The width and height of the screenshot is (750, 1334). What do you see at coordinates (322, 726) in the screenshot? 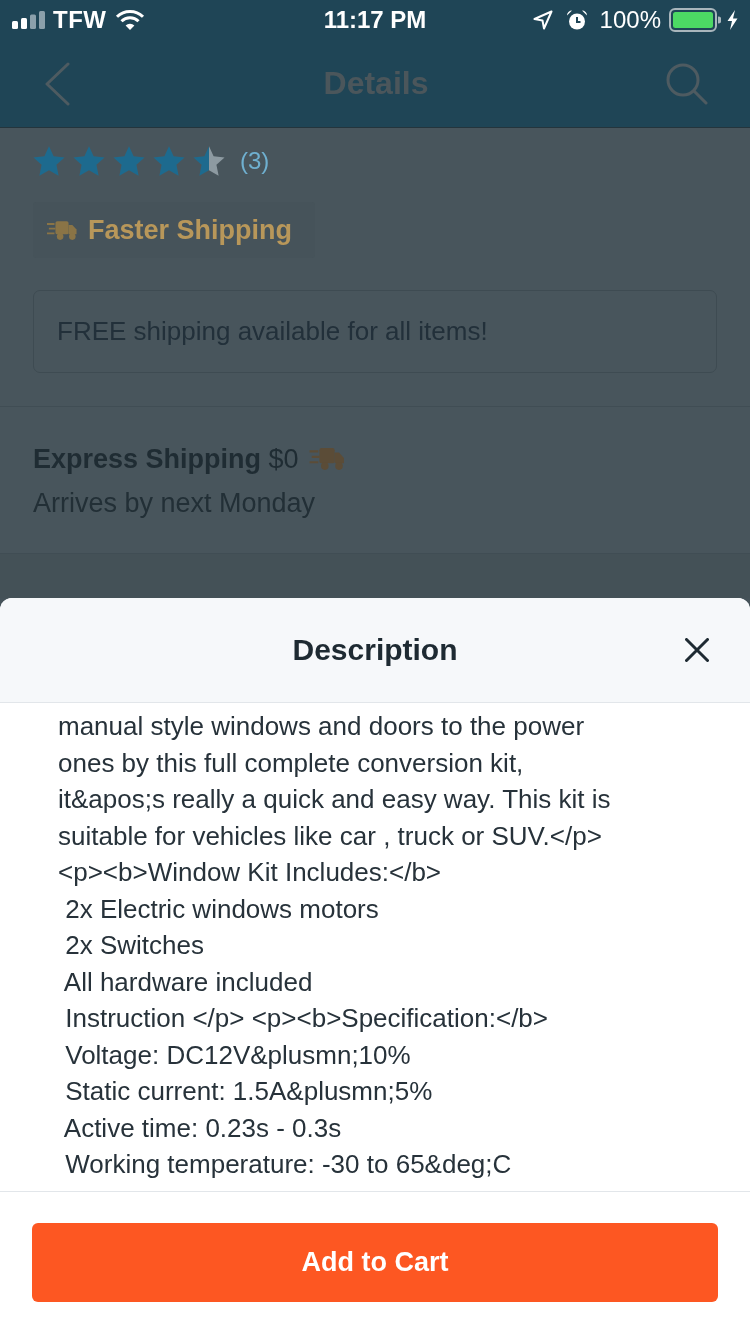
I see `description-line: manual style windows and doors to the power` at bounding box center [322, 726].